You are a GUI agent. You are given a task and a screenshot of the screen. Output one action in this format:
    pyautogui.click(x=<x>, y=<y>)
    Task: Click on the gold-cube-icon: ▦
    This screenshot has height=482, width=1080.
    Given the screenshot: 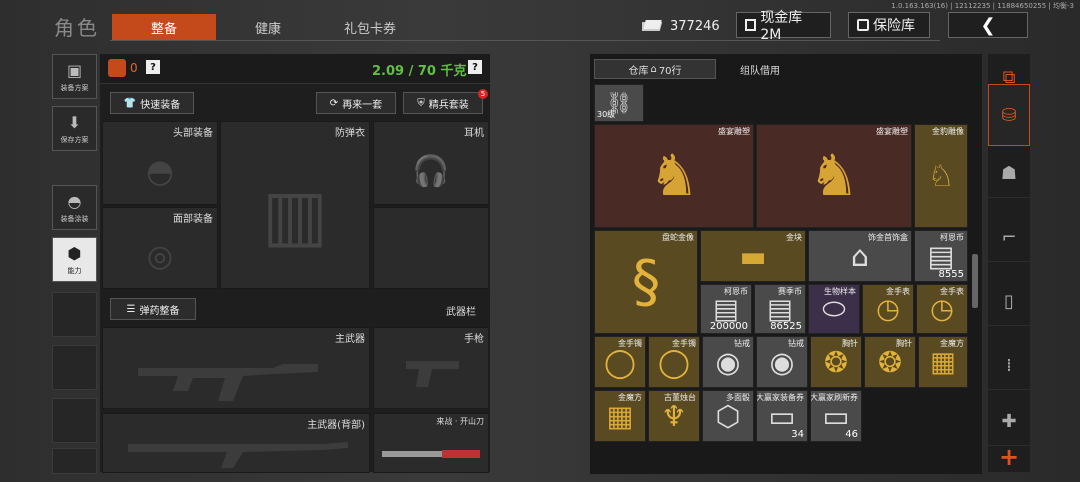 What is the action you would take?
    pyautogui.click(x=943, y=362)
    